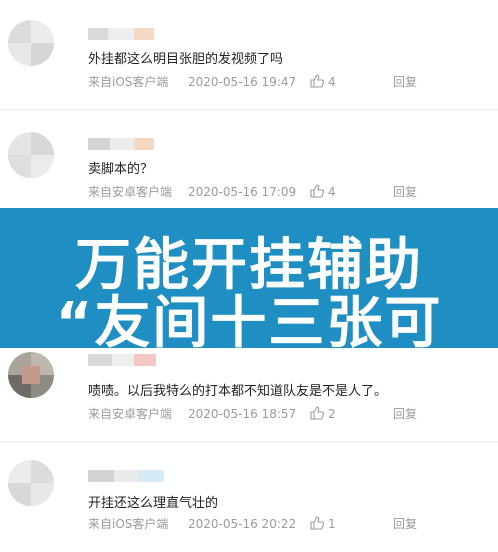 The height and width of the screenshot is (552, 498). What do you see at coordinates (238, 391) in the screenshot?
I see `comment-text: 啧啧。以后我特么的打本都不知道队友是不是人了。` at bounding box center [238, 391].